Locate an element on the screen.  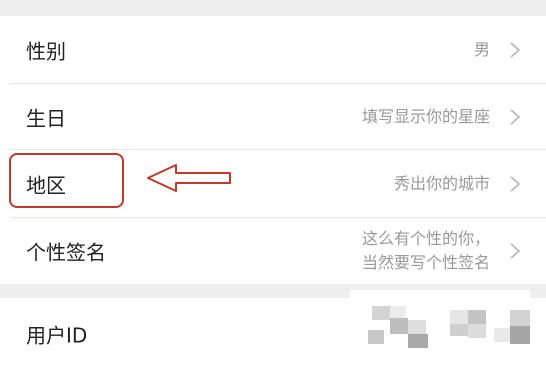
signature-value: 这么有个性的你， 当然要写个性签名 is located at coordinates (426, 251).